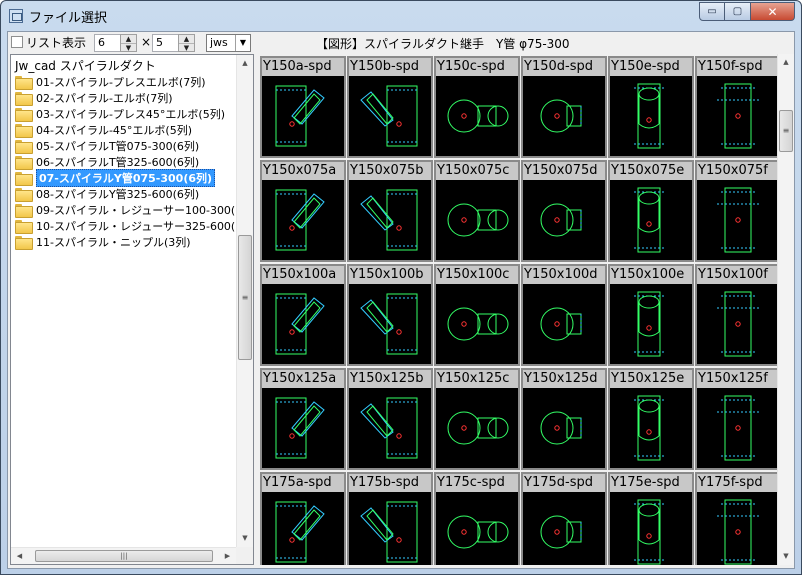 This screenshot has height=575, width=802. What do you see at coordinates (564, 275) in the screenshot?
I see `thumbnail-label: Y150x100d` at bounding box center [564, 275].